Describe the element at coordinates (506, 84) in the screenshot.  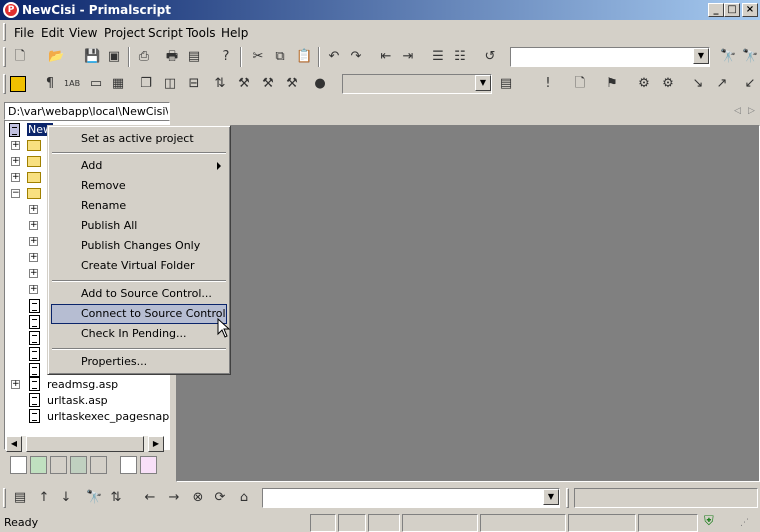
I see `browser-icon: ▤` at that location.